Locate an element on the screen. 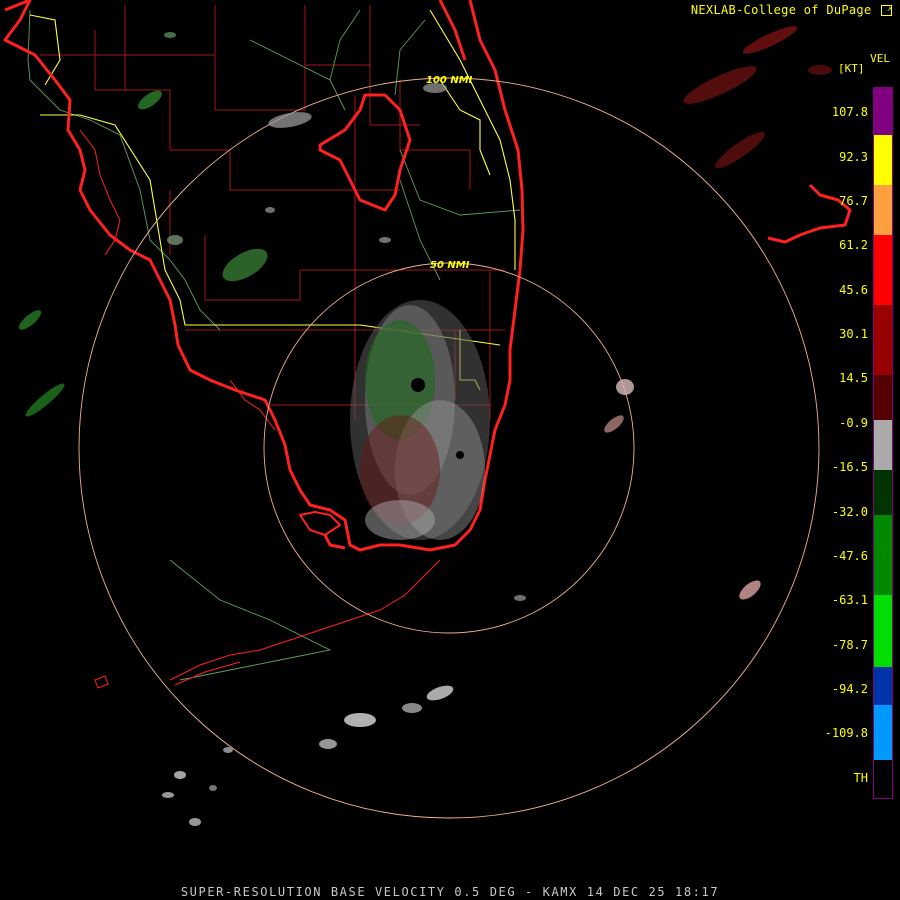 The width and height of the screenshot is (900, 900). scale-label: -47.6 is located at coordinates (849, 556).